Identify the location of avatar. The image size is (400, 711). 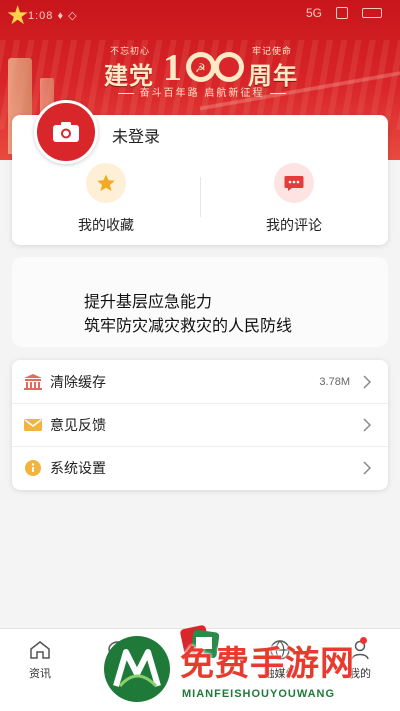
(66, 132).